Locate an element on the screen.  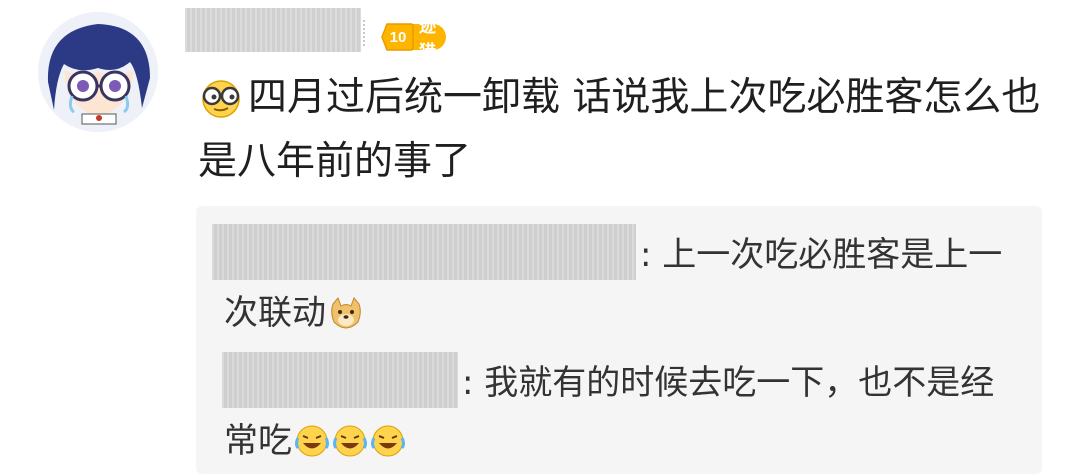
level-number: 10 is located at coordinates (398, 37).